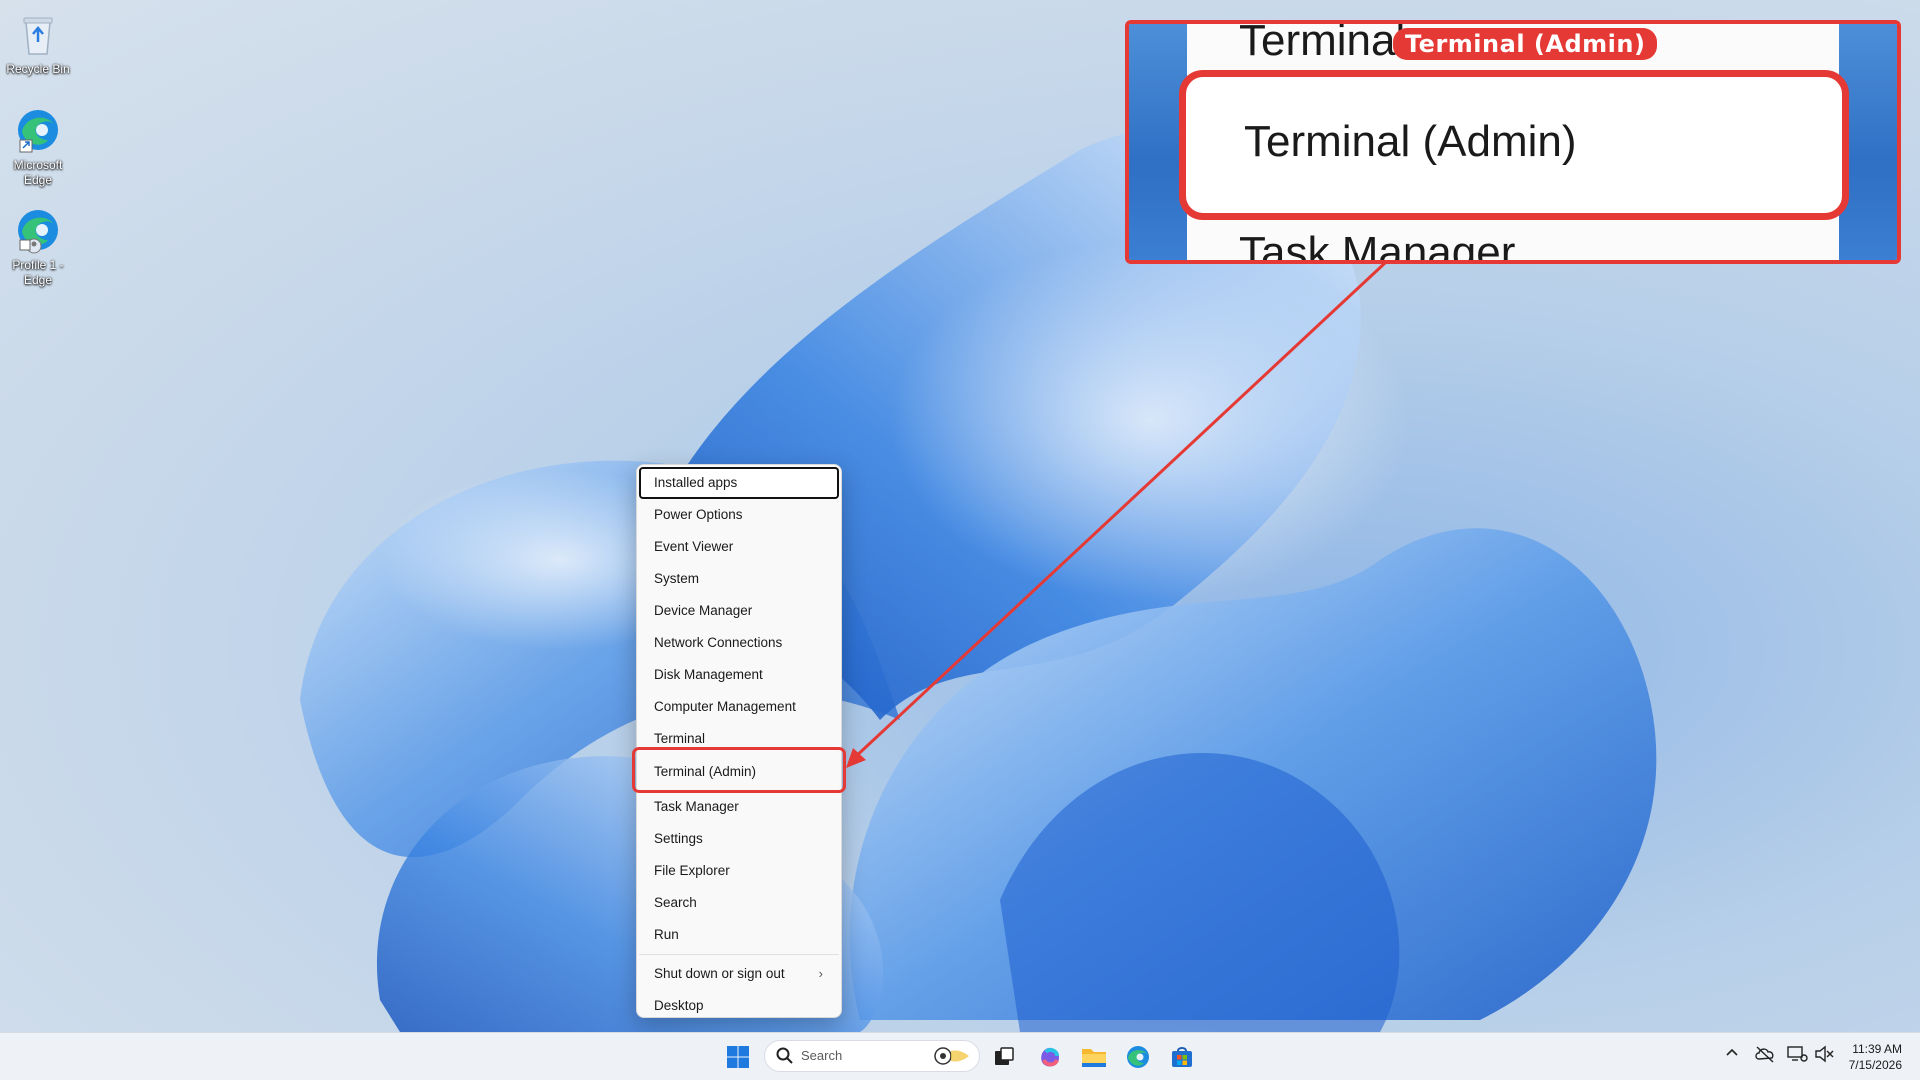  What do you see at coordinates (1875, 1057) in the screenshot?
I see `clock: 11:39 AM 7/15/2026` at bounding box center [1875, 1057].